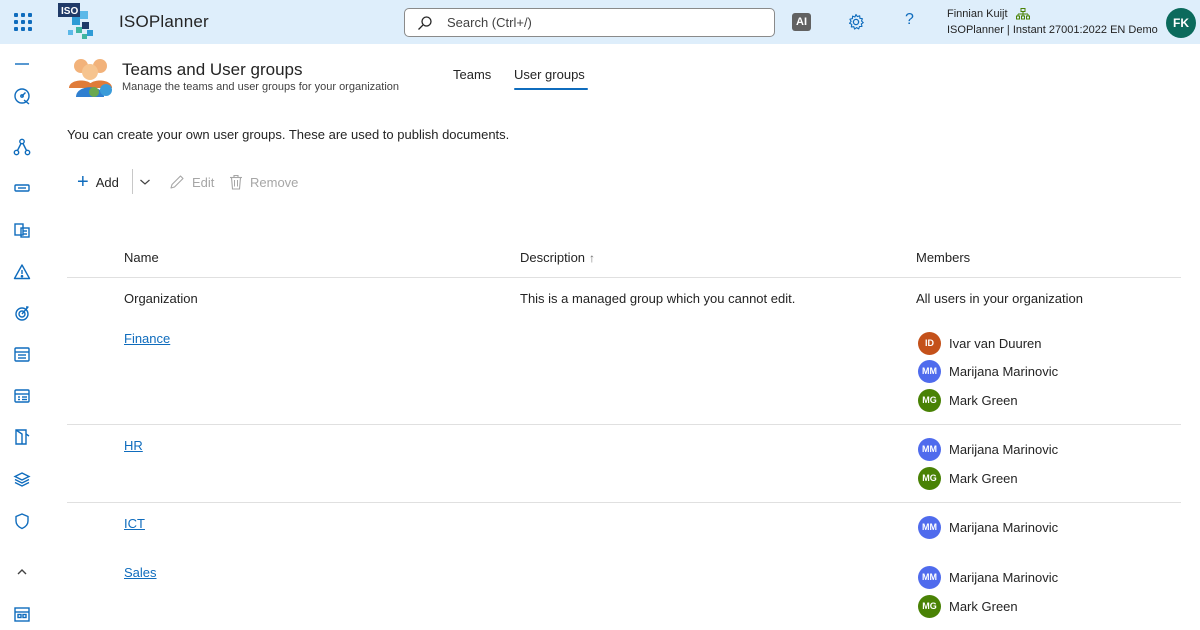 Image resolution: width=1200 pixels, height=630 pixels. I want to click on process-icon, so click(22, 147).